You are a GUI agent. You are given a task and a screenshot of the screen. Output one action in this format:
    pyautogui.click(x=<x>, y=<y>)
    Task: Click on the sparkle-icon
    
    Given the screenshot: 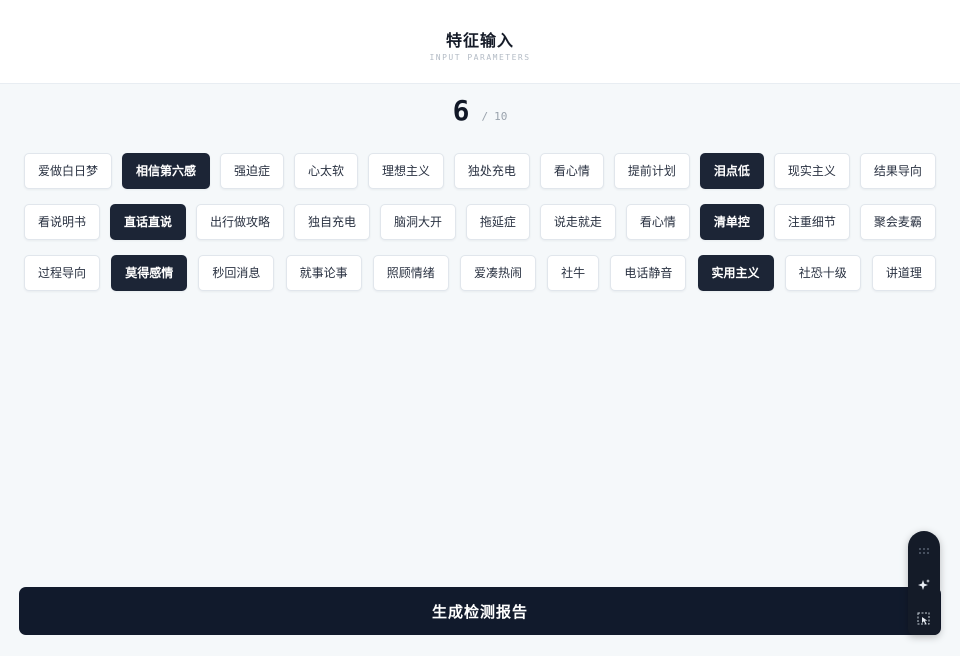 What is the action you would take?
    pyautogui.click(x=924, y=585)
    